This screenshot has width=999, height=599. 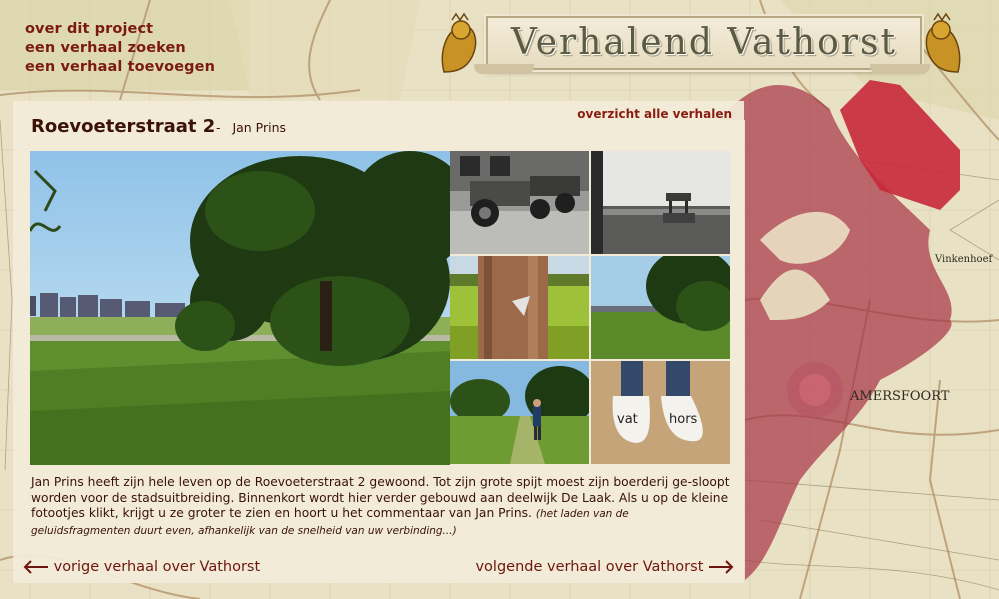 I want to click on overview-all-stories-link: overzicht alle verhalen, so click(x=654, y=114).